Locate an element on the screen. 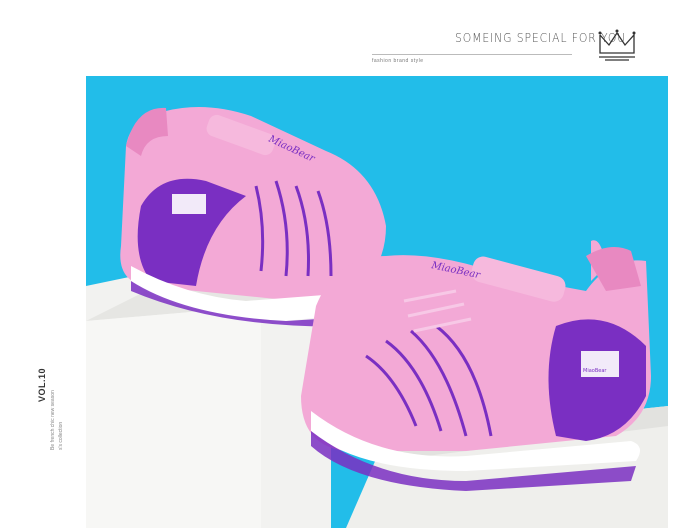 The width and height of the screenshot is (699, 531). side-caption-2: s's collection is located at coordinates (61, 435).